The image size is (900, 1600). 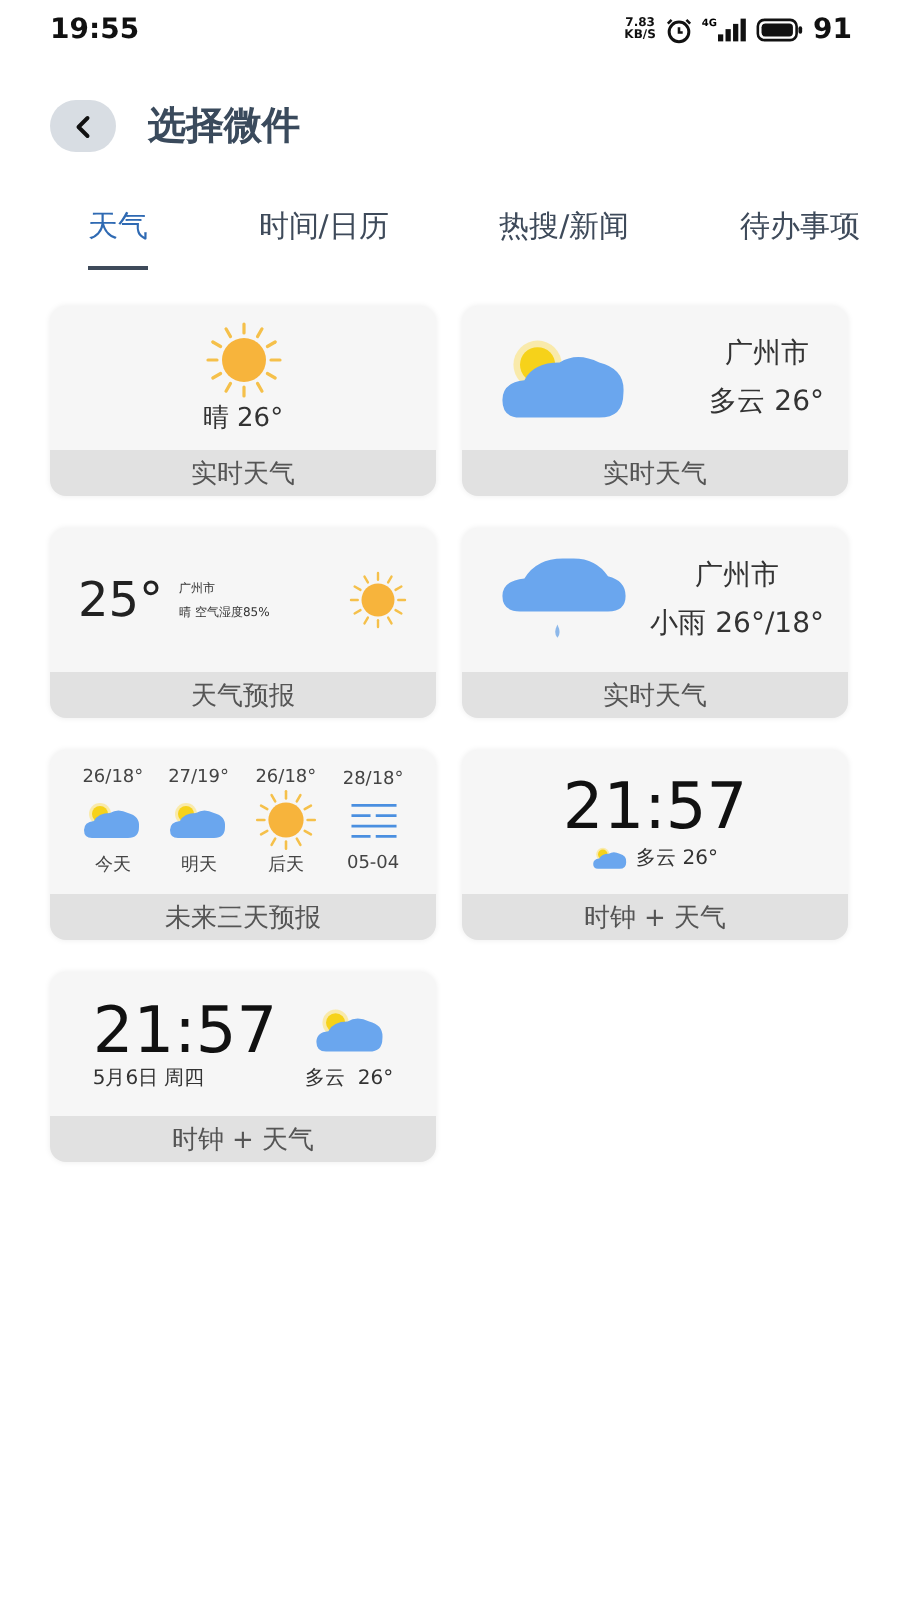 I want to click on widget-card: 广州市 小雨 26°/18° 实时天气, so click(x=655, y=623).